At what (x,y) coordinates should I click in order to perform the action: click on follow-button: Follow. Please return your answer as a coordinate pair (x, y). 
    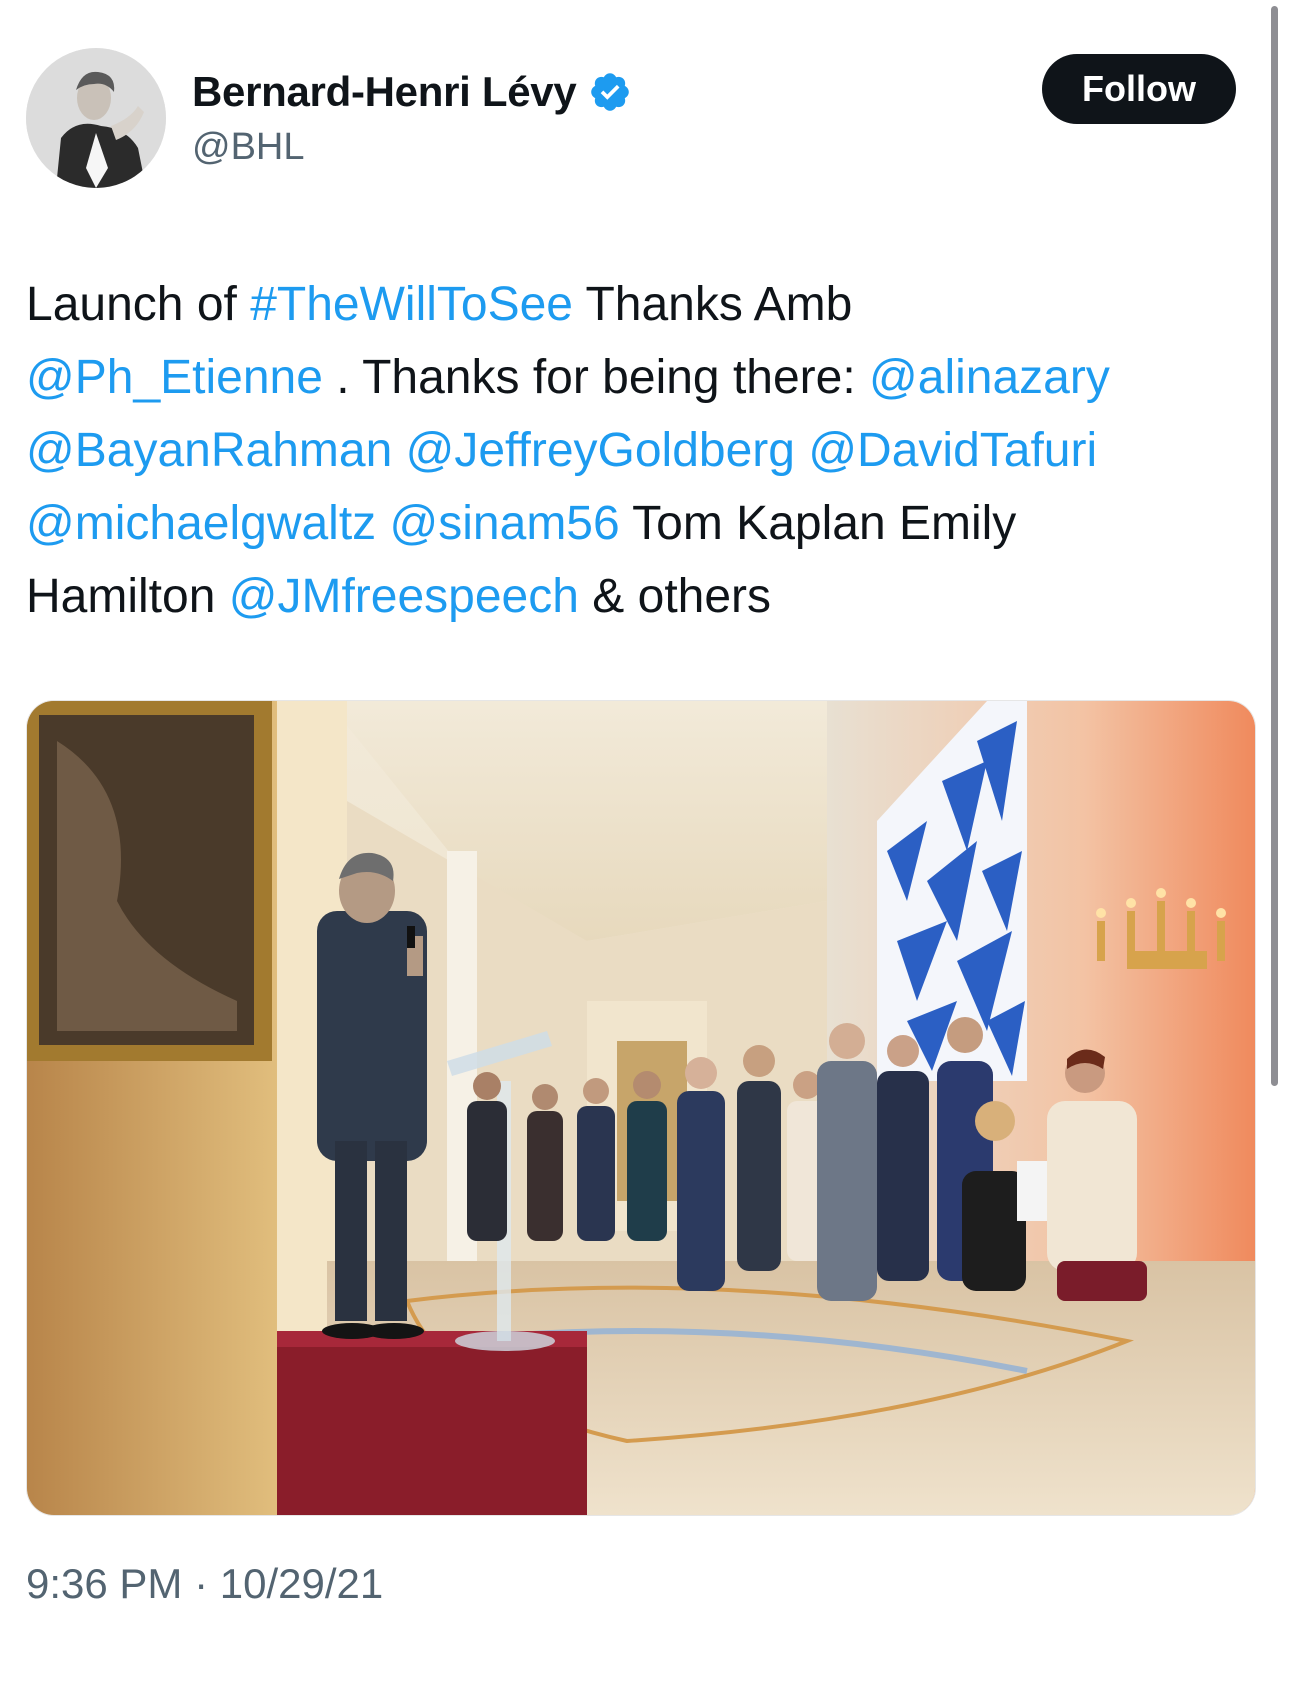
    Looking at the image, I should click on (1139, 89).